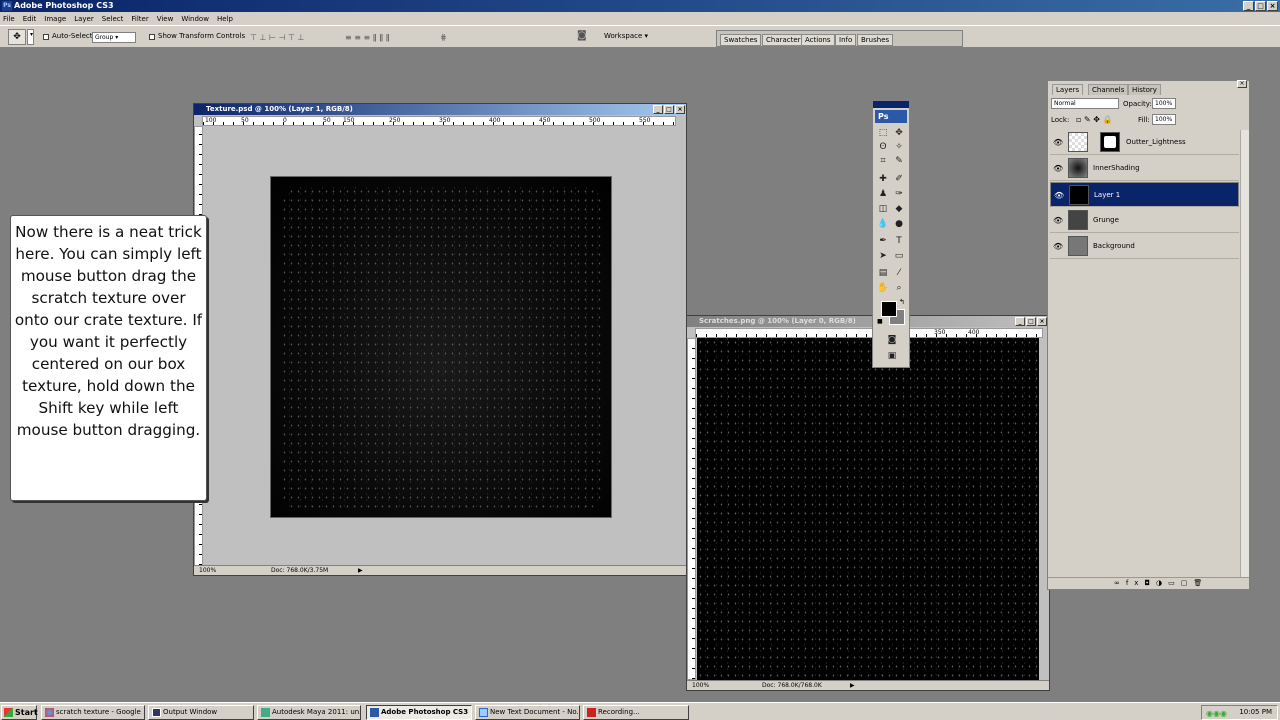 The width and height of the screenshot is (1280, 720). I want to click on layer-row-layer-1: 👁 Layer 1, so click(1144, 194).